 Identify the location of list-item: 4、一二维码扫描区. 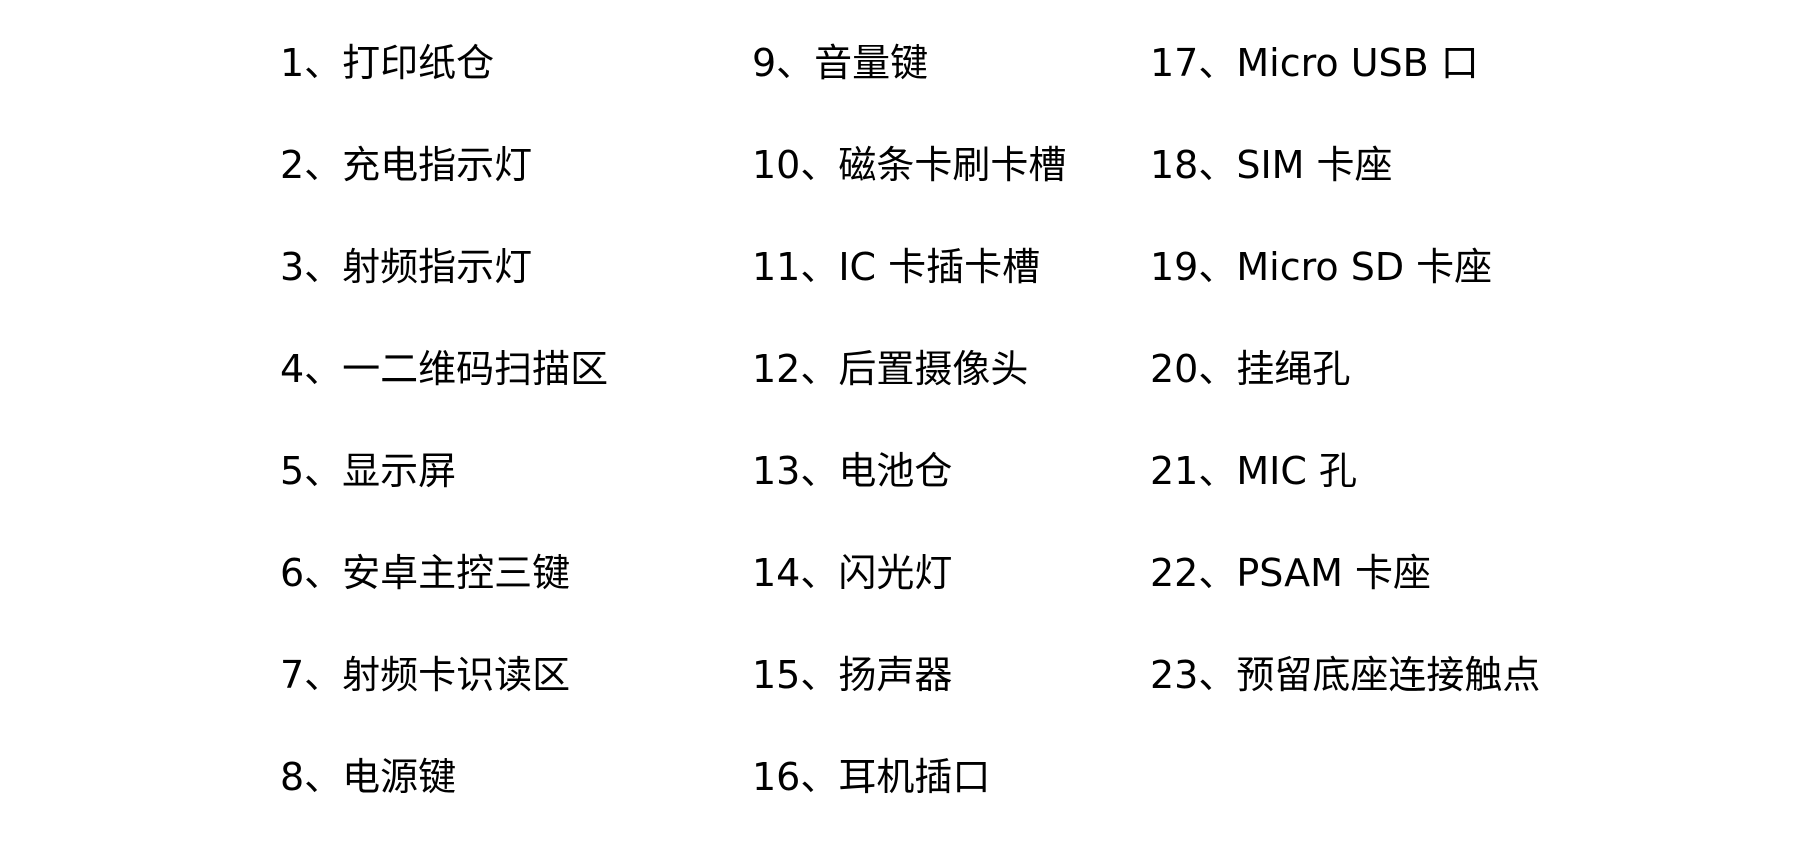
(444, 369).